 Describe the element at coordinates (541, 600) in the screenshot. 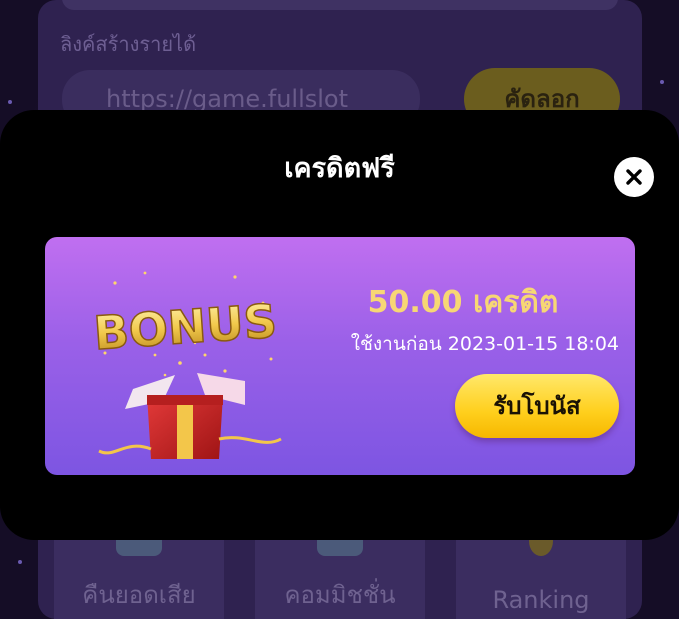

I see `tile-label: Ranking` at that location.